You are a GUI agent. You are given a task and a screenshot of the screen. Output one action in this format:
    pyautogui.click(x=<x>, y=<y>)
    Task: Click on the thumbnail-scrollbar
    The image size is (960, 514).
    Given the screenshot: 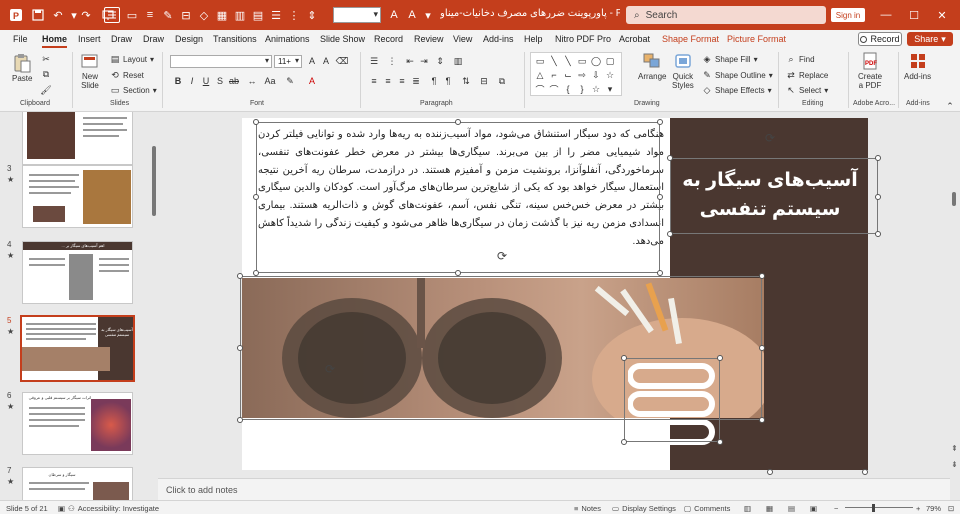 What is the action you would take?
    pyautogui.click(x=154, y=306)
    